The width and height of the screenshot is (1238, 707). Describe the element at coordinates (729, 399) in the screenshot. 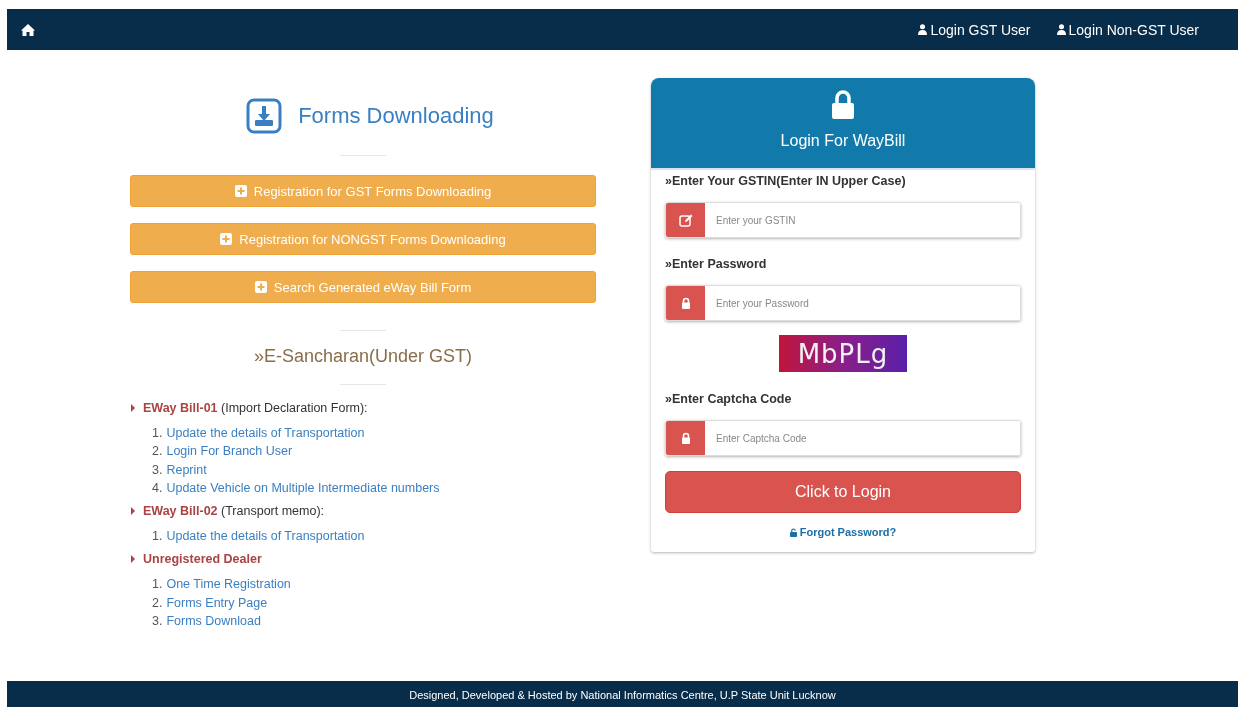

I see `field-label: »Enter Captcha Code` at that location.